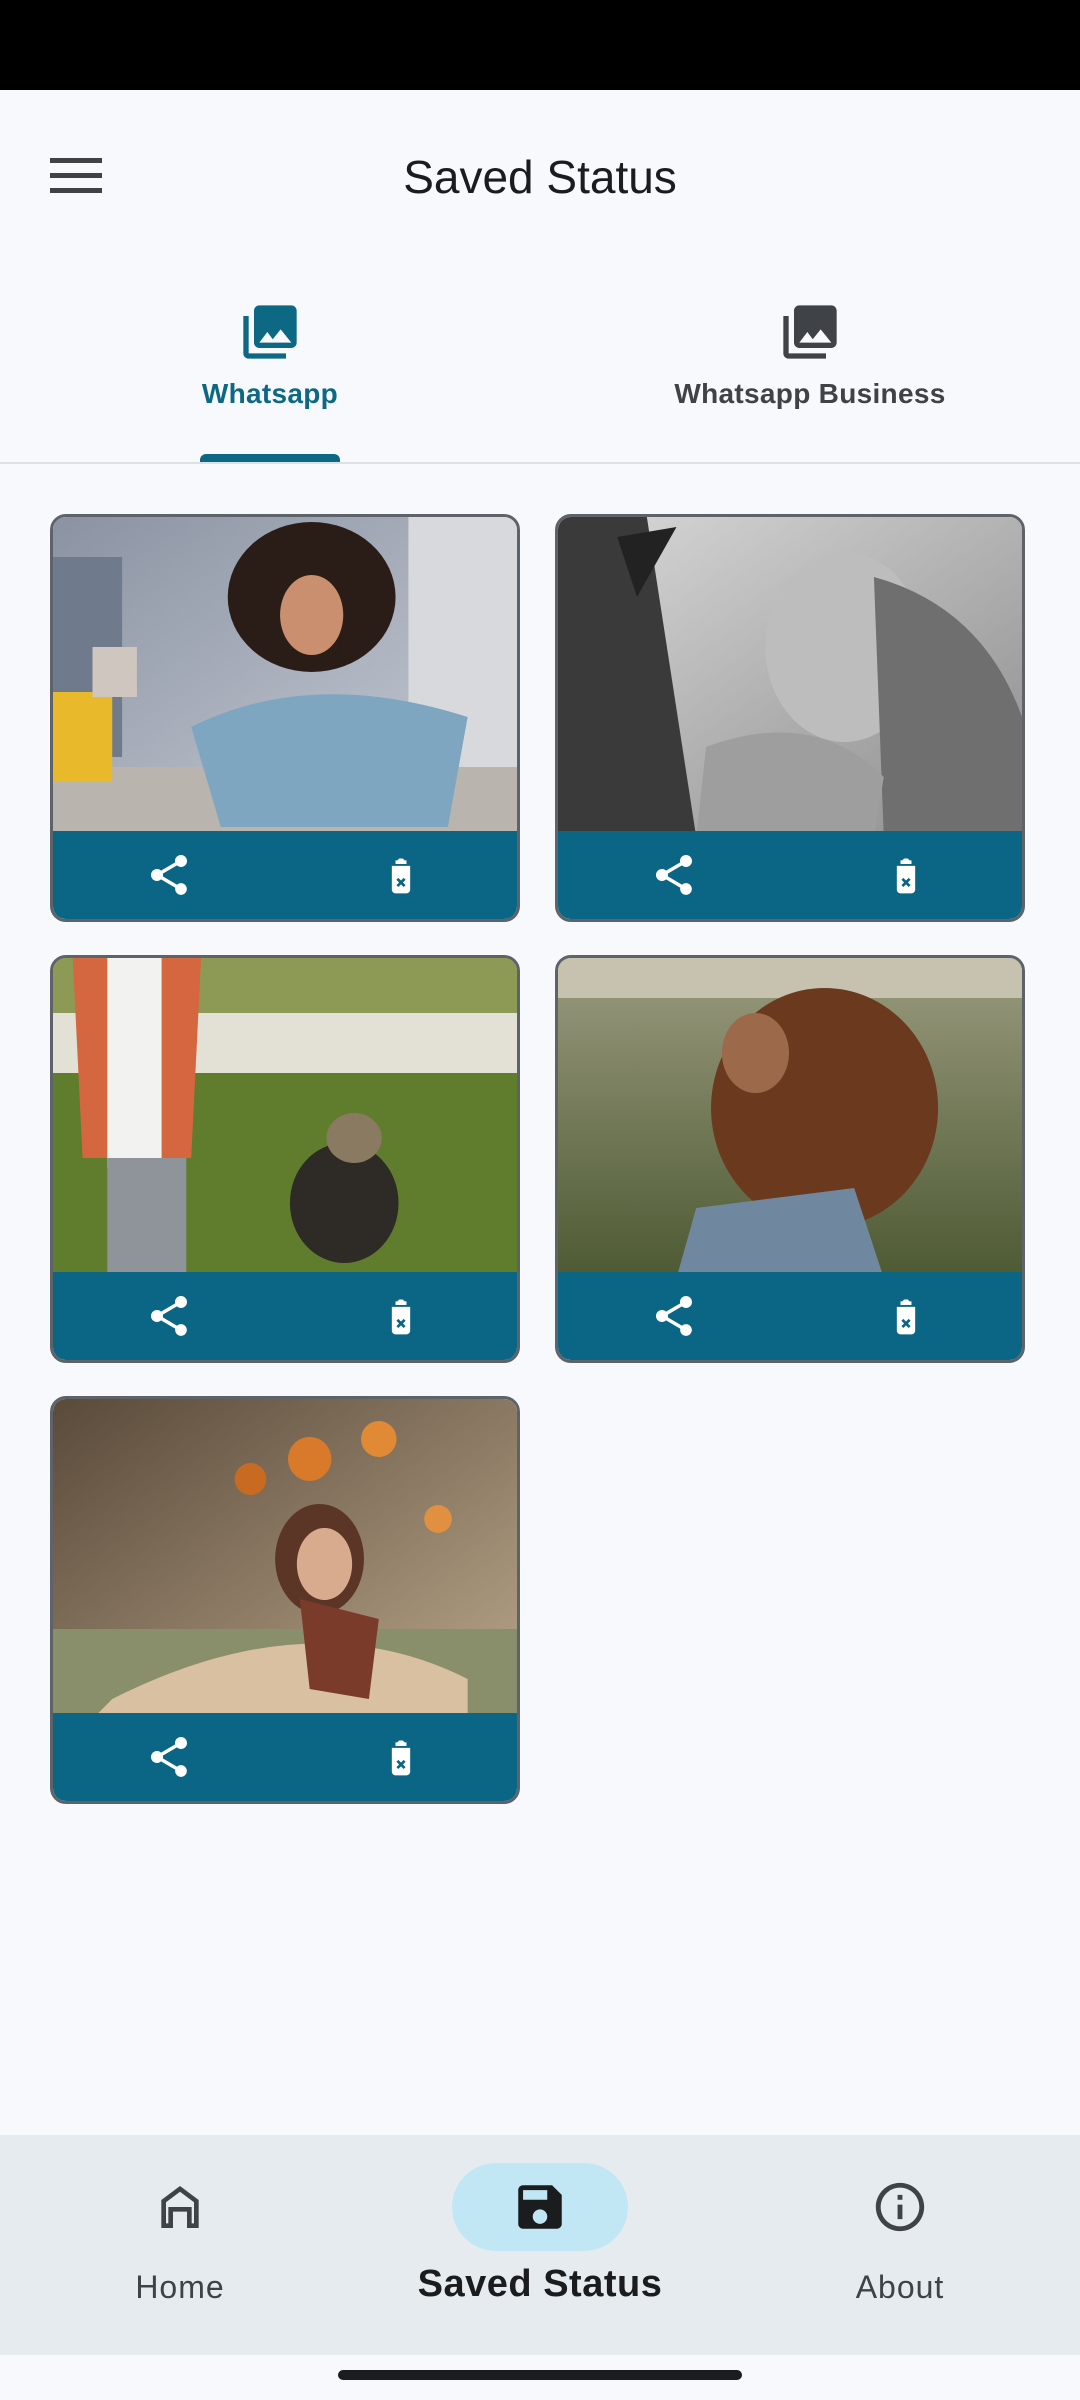 This screenshot has width=1080, height=2400. I want to click on nav-pill-selected, so click(540, 2207).